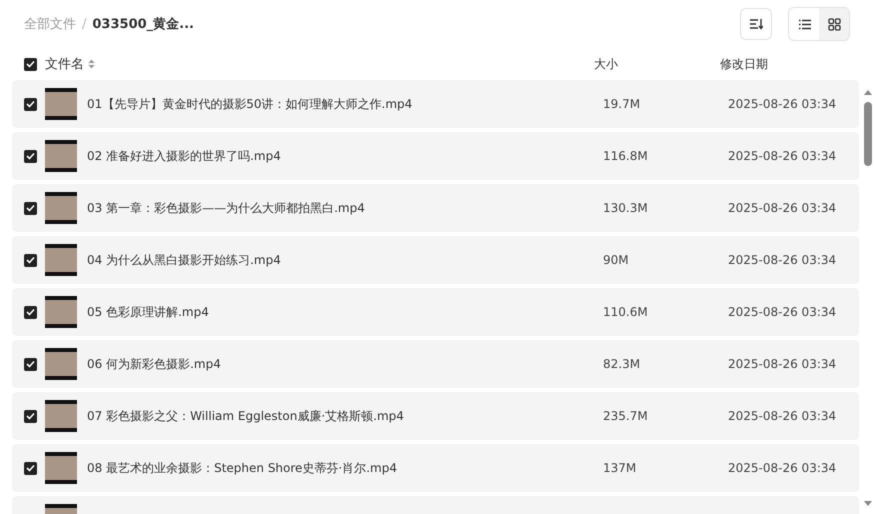  I want to click on scroll-down-icon, so click(868, 504).